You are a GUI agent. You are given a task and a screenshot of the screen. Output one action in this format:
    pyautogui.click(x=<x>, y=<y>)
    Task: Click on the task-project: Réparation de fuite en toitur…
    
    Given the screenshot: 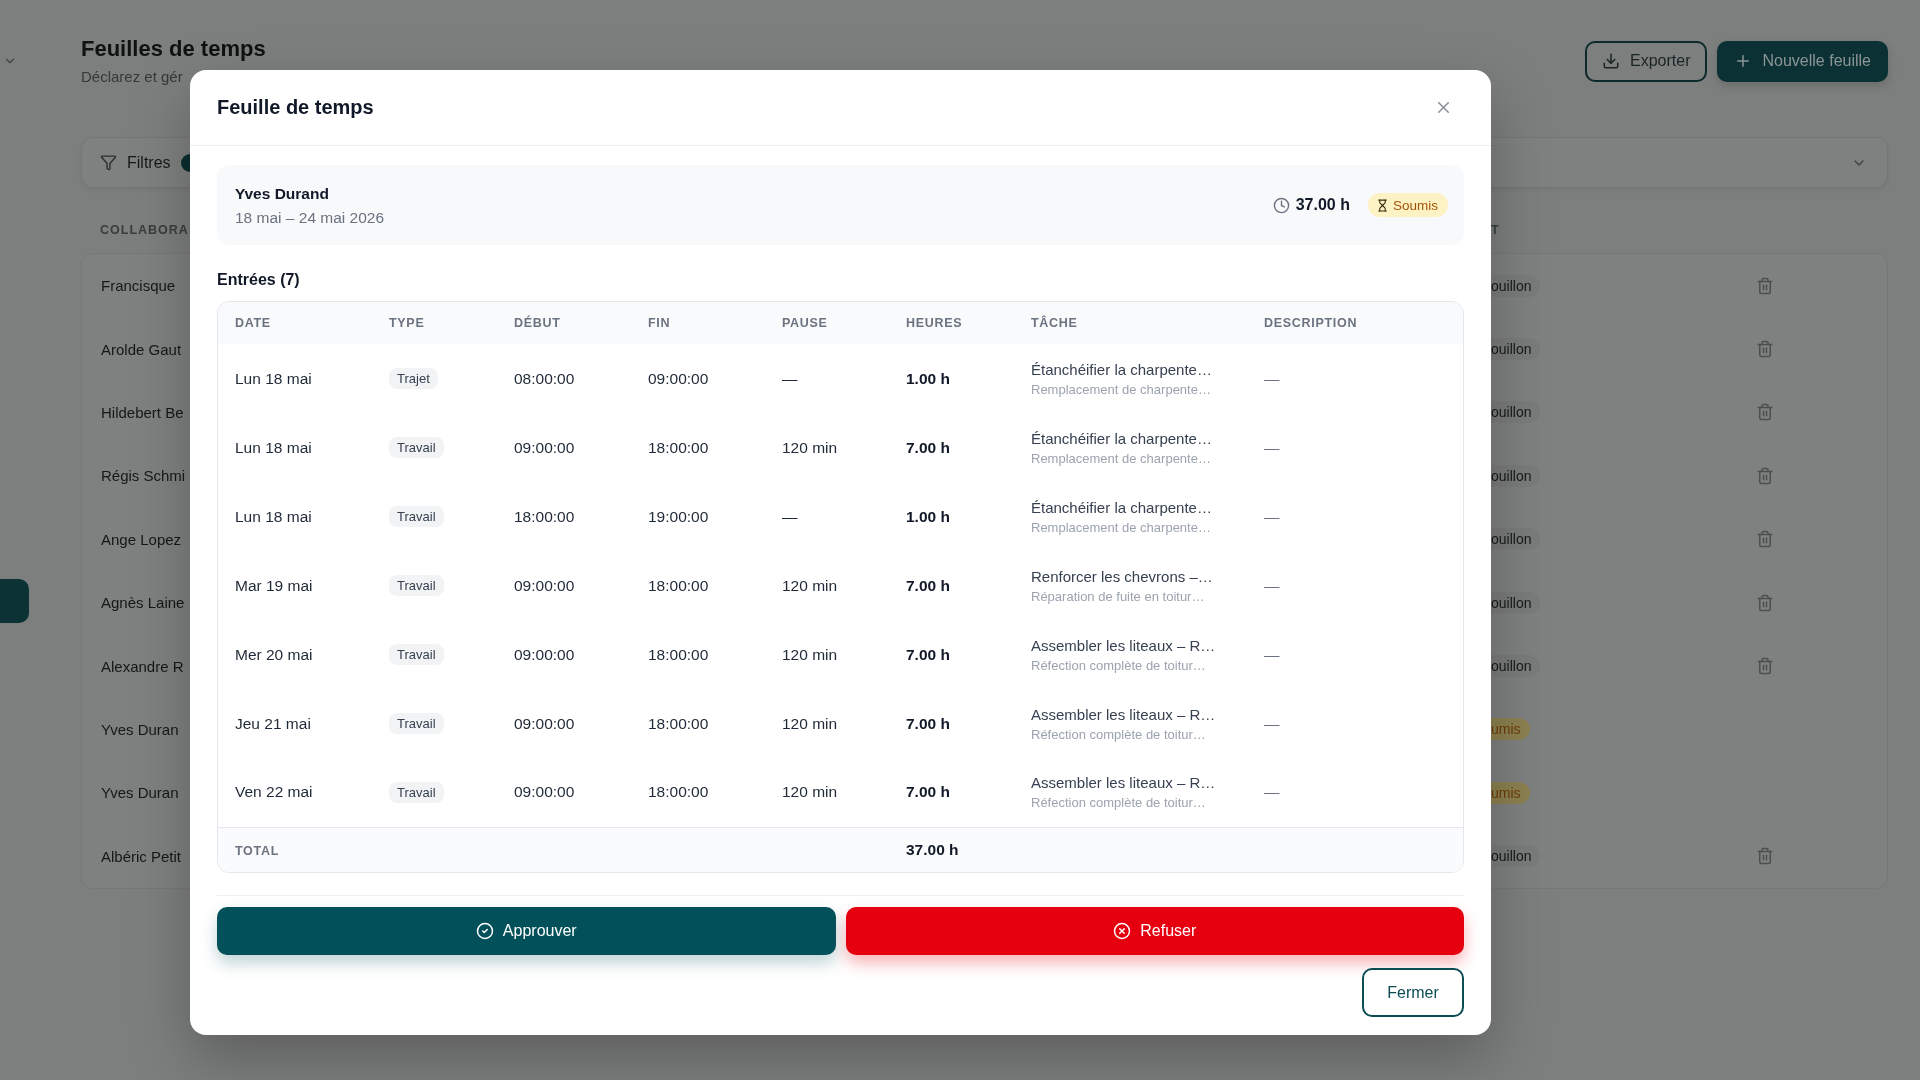 What is the action you would take?
    pyautogui.click(x=1118, y=596)
    